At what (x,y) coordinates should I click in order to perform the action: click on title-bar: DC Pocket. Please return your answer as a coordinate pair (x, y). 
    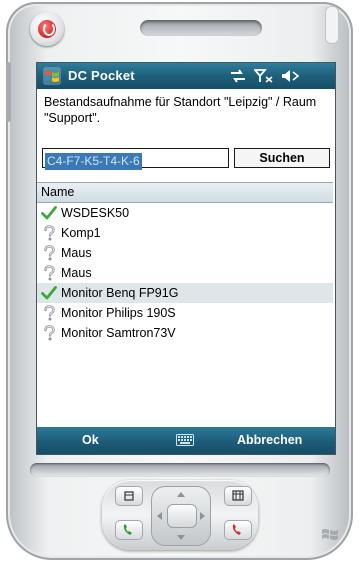
    Looking at the image, I should click on (186, 76).